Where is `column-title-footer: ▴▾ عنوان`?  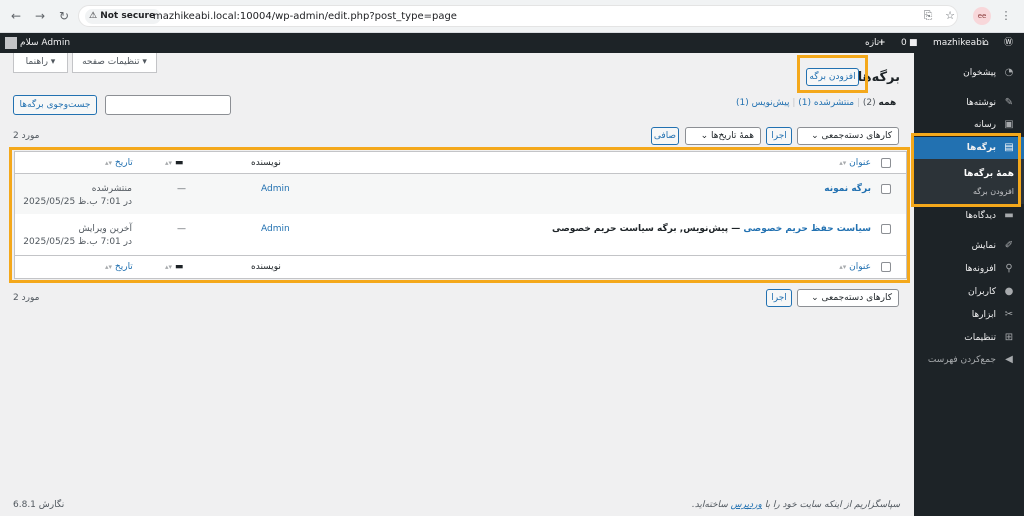
column-title-footer: ▴▾ عنوان is located at coordinates (855, 267).